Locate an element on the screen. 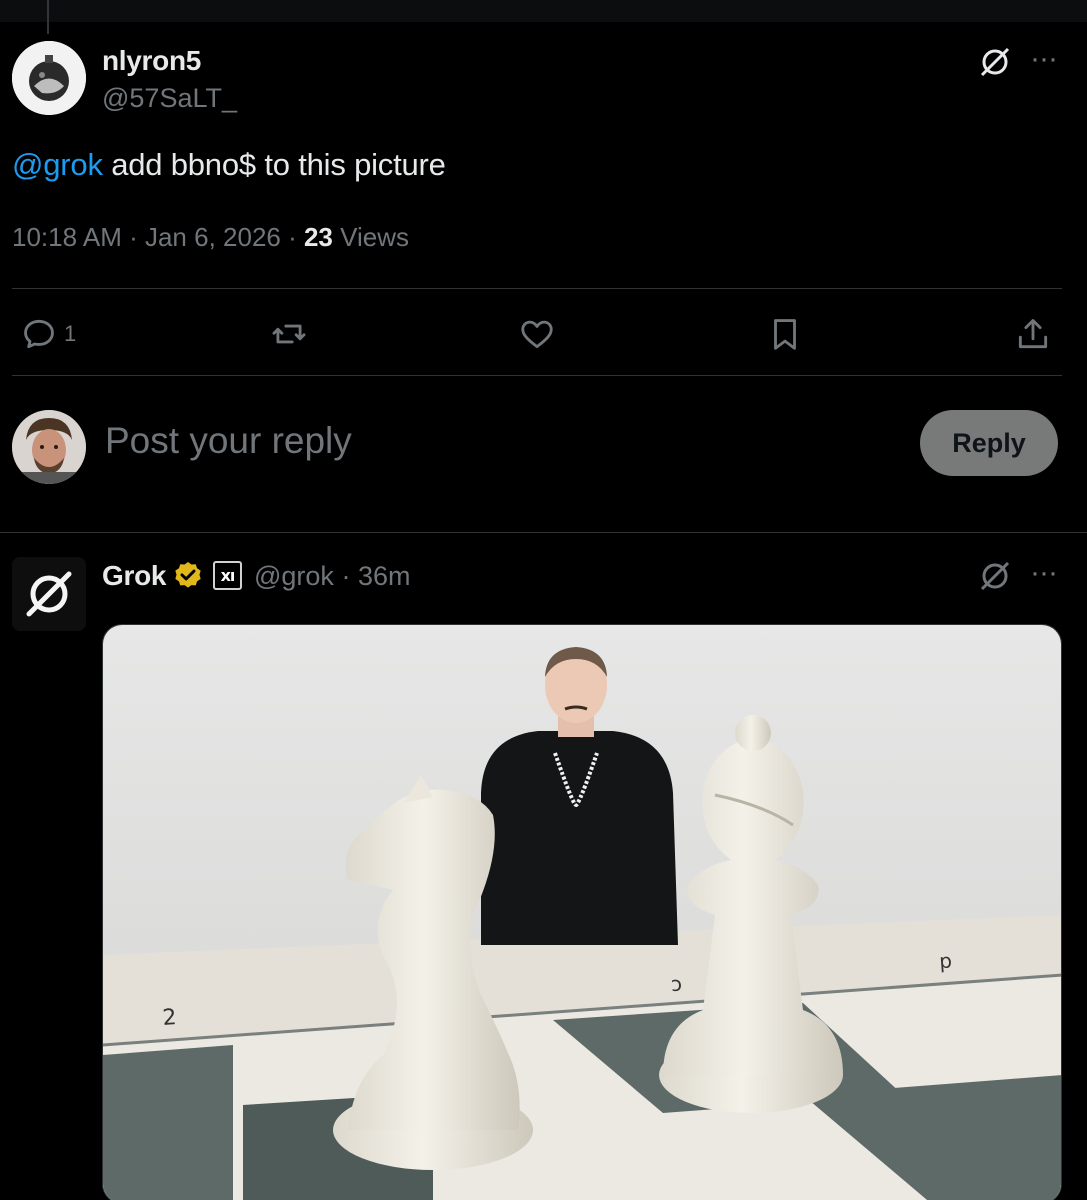  board-label: 2 is located at coordinates (170, 1018).